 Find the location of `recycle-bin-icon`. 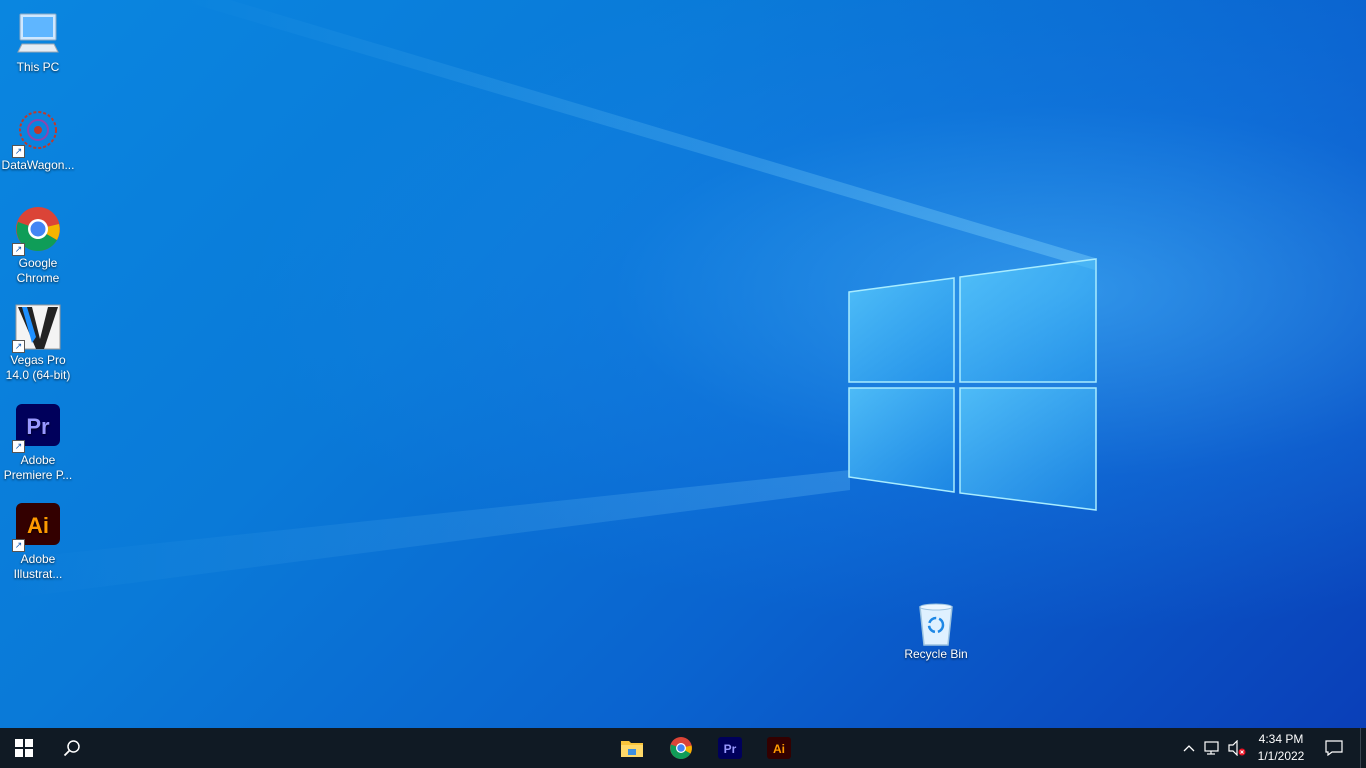

recycle-bin-icon is located at coordinates (936, 623).